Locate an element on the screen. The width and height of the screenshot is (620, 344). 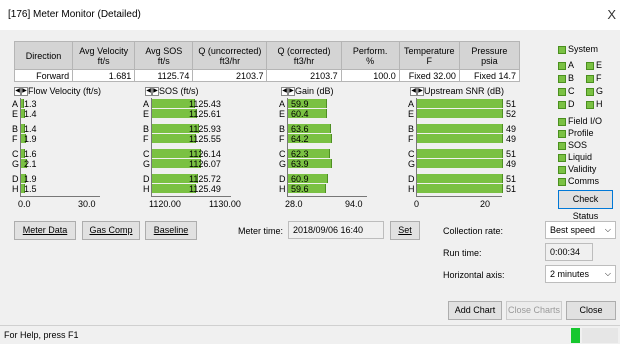
add-chart-button: Add Chart is located at coordinates (475, 310).